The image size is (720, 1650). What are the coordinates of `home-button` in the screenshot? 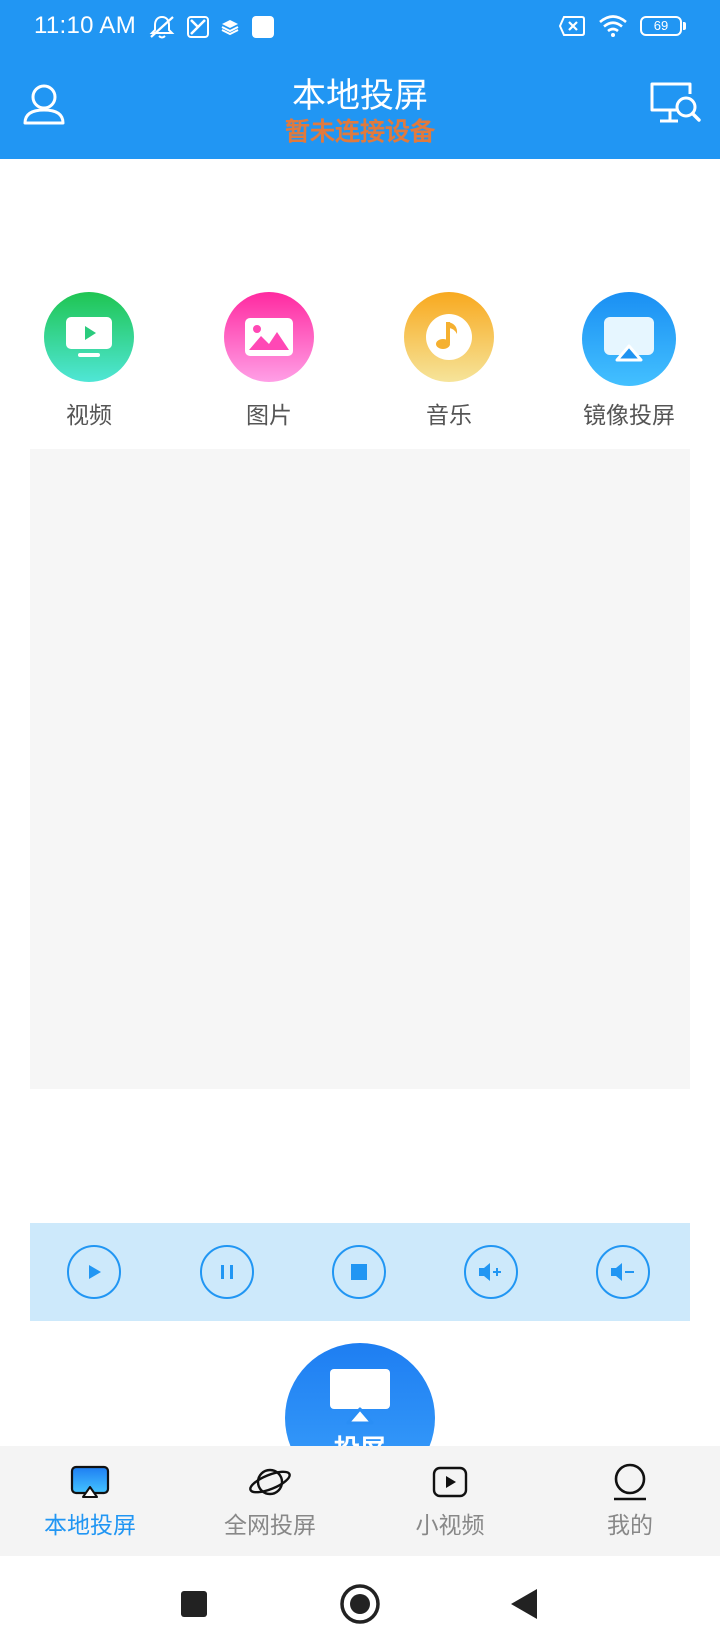 It's located at (360, 1604).